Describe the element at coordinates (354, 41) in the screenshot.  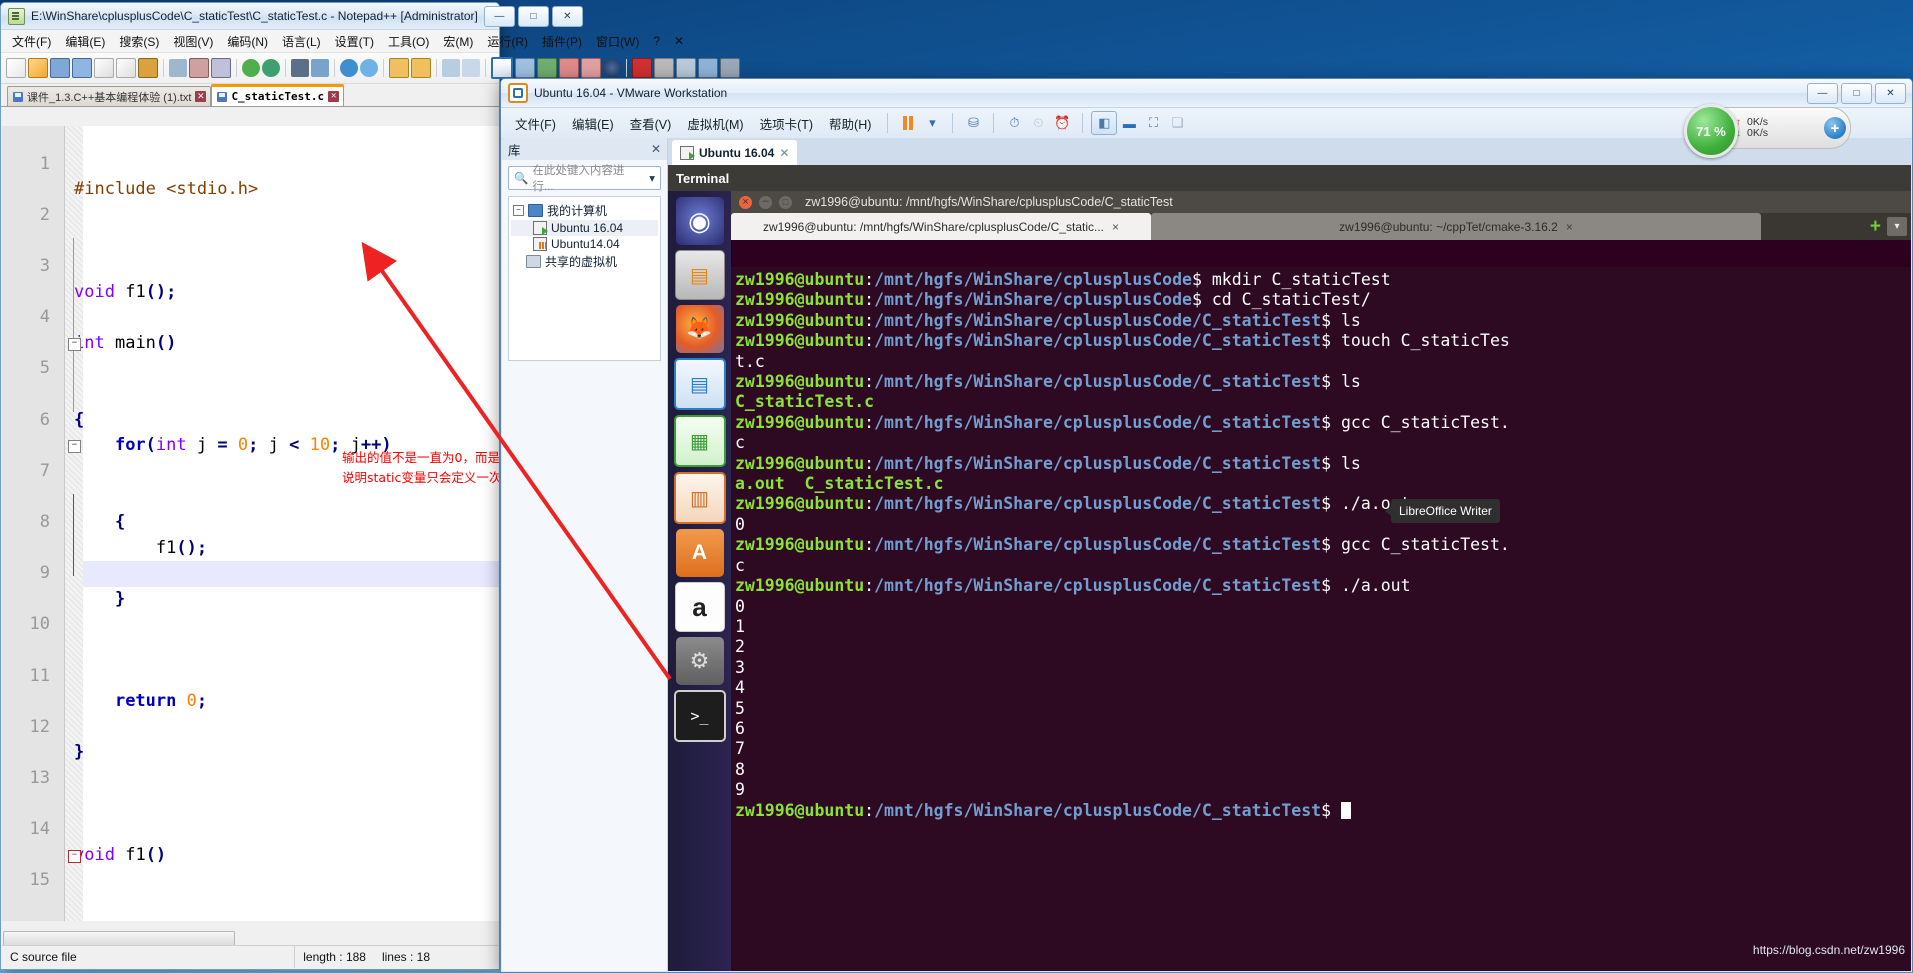
I see `menu-settings: 设置(T)` at that location.